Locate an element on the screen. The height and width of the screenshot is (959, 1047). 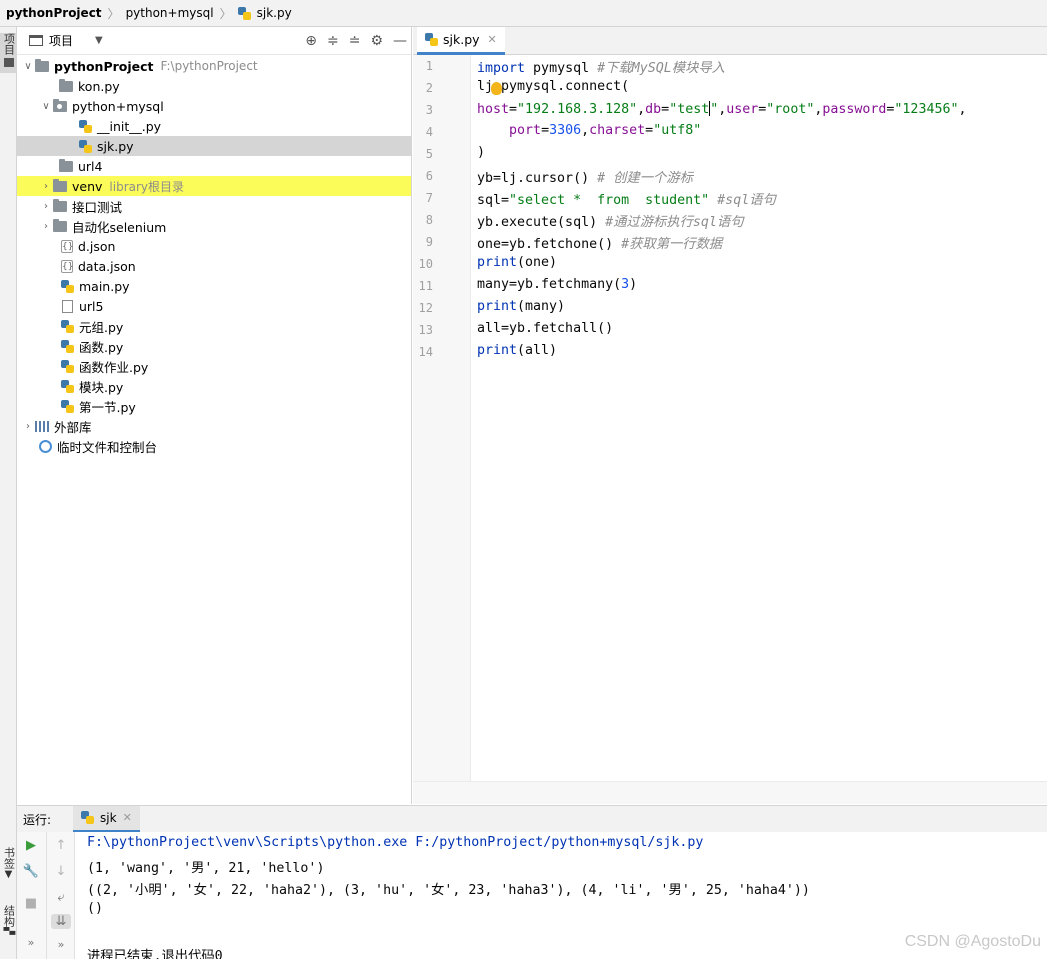
tree-item-d-json: {} d.json is located at coordinates (214, 246).